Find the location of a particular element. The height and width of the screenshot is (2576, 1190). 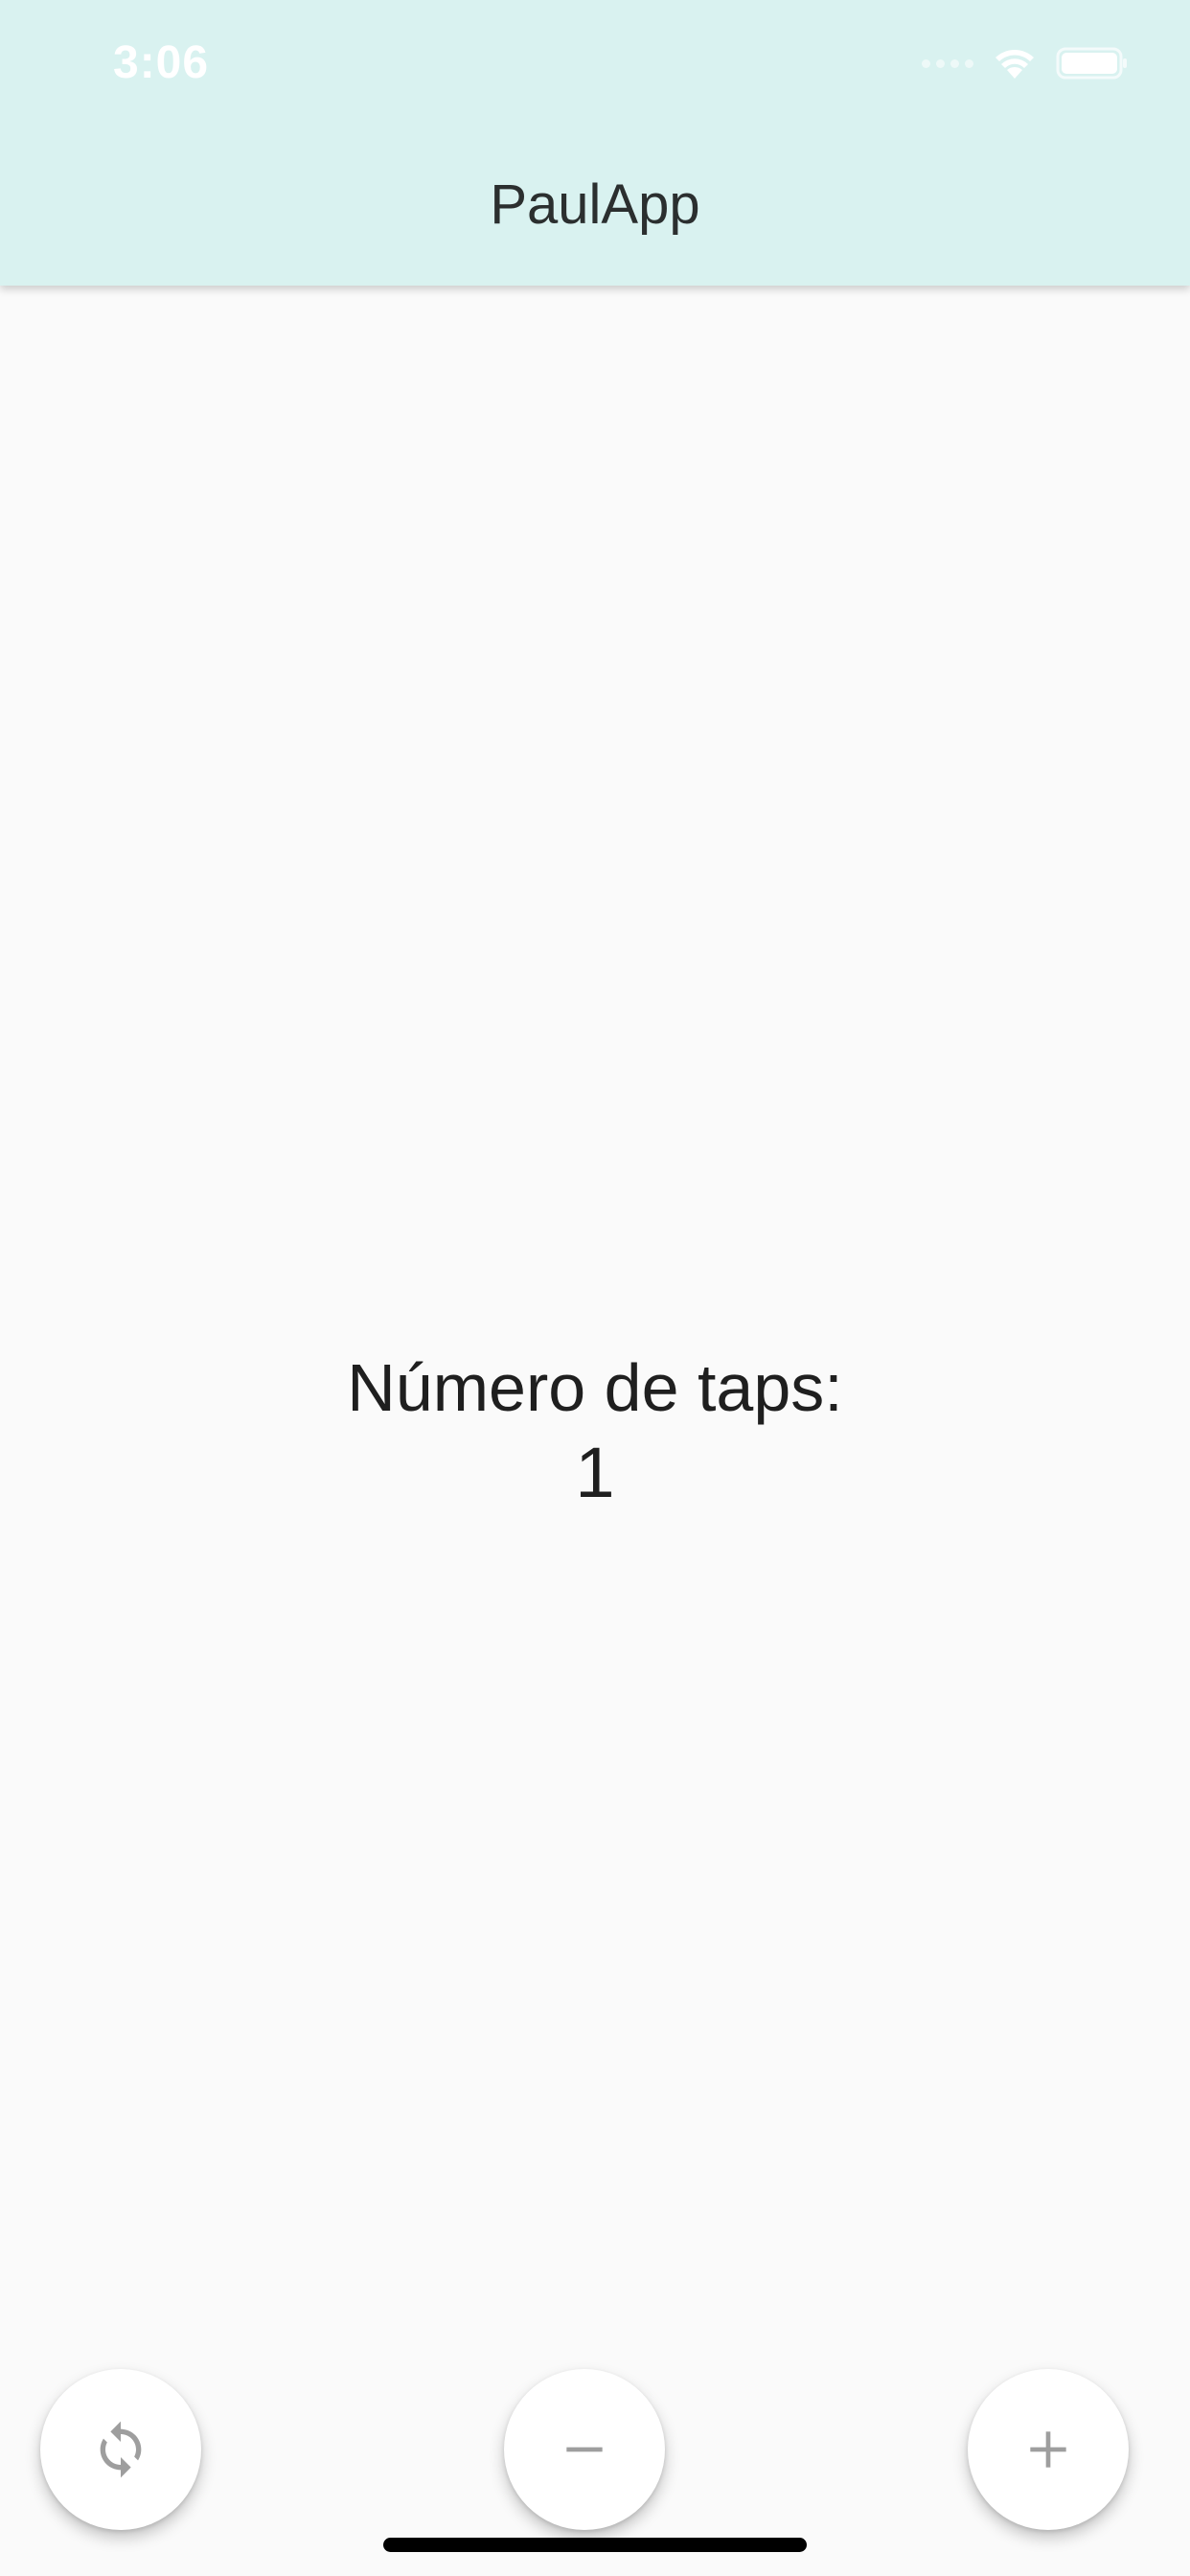

minus-icon is located at coordinates (585, 2449).